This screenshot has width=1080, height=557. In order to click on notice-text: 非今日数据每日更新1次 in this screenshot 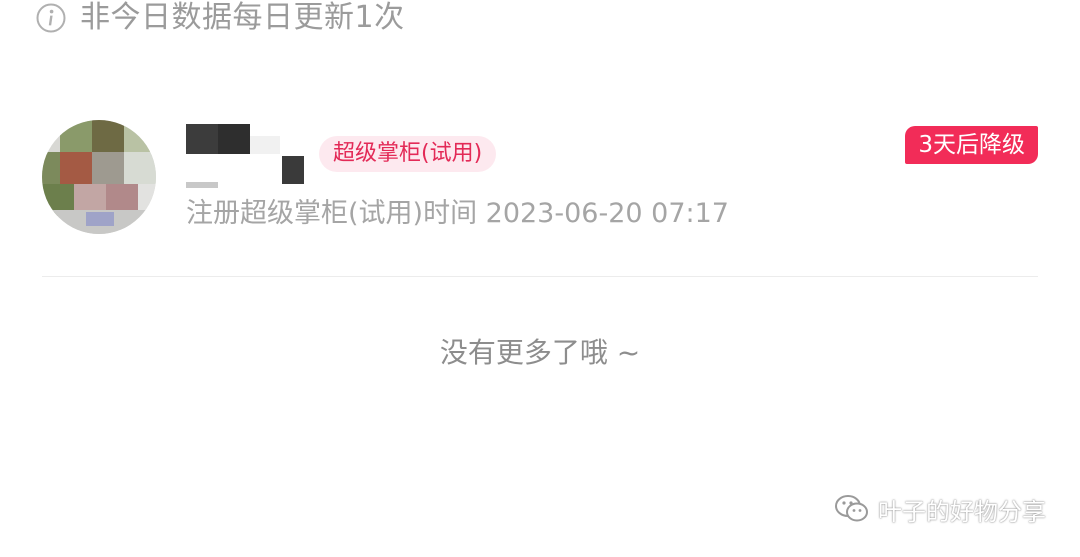, I will do `click(242, 17)`.